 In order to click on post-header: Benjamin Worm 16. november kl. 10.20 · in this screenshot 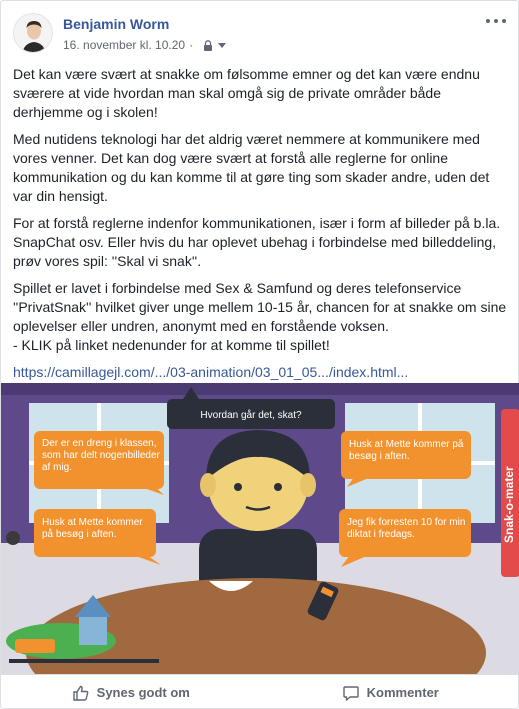, I will do `click(260, 35)`.